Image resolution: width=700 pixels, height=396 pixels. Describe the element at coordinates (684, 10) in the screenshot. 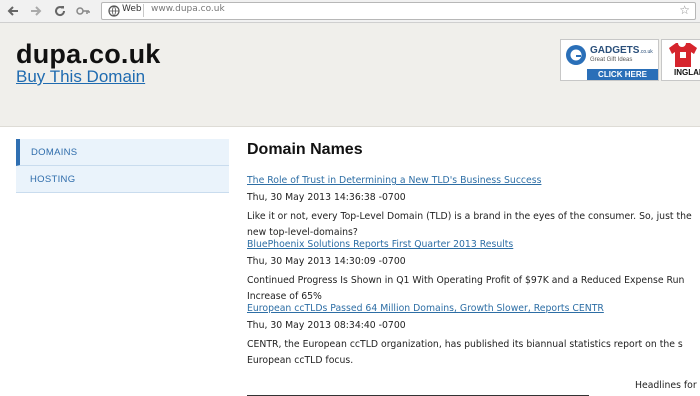

I see `bookmark-star-icon: ☆` at that location.